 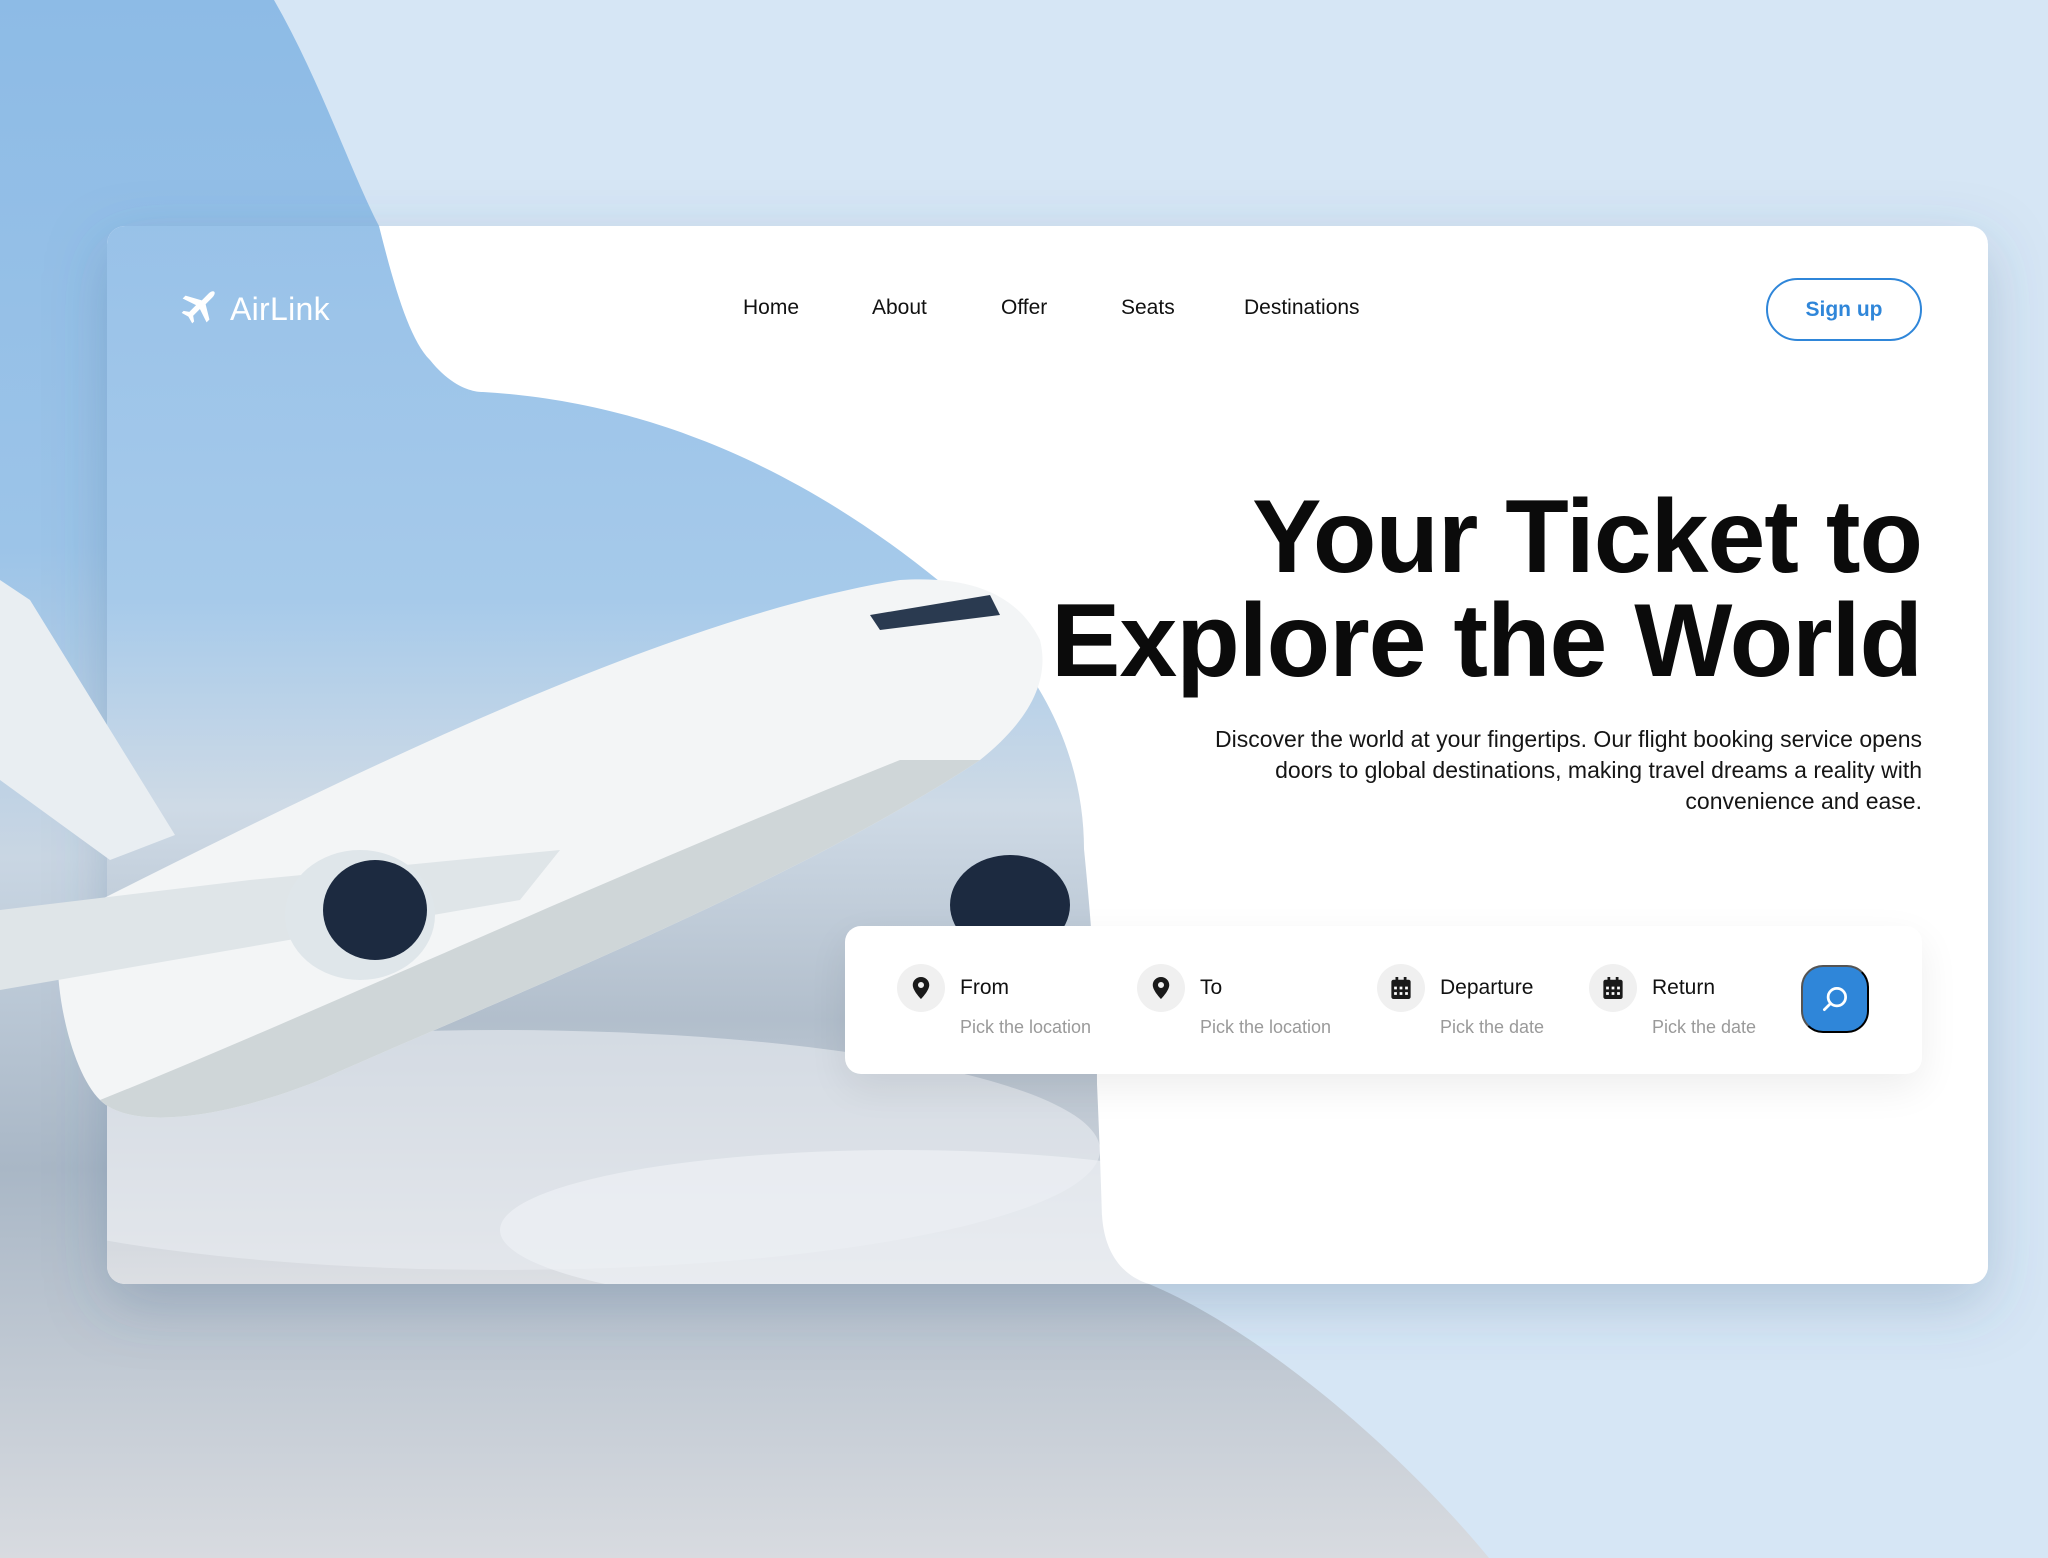 I want to click on nav-seats: Seats, so click(x=1148, y=308).